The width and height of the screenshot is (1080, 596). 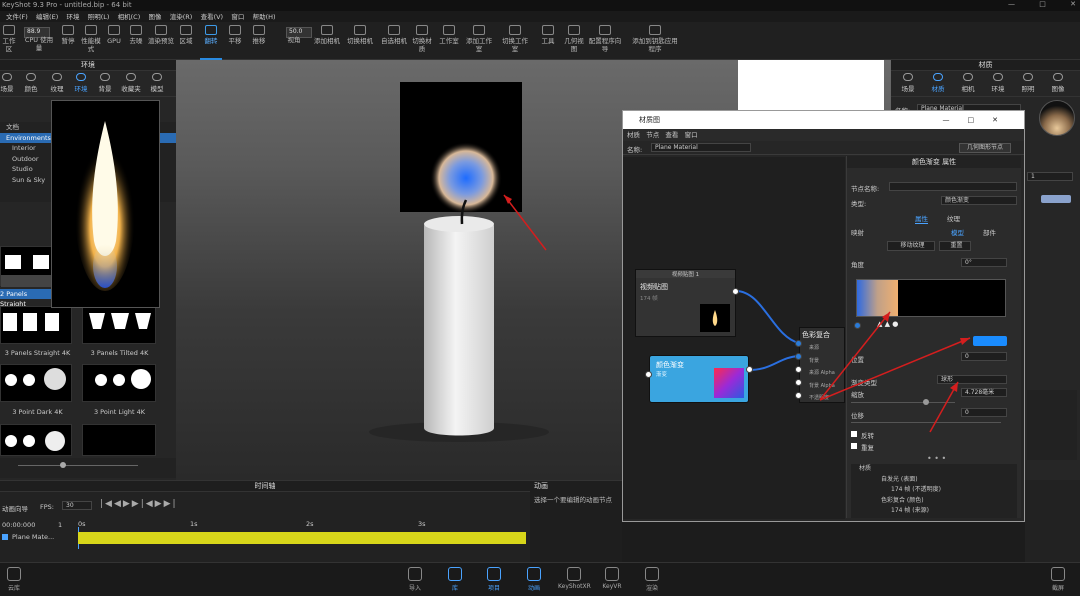 What do you see at coordinates (91, 41) in the screenshot?
I see `performance-mode-button: 性能模式` at bounding box center [91, 41].